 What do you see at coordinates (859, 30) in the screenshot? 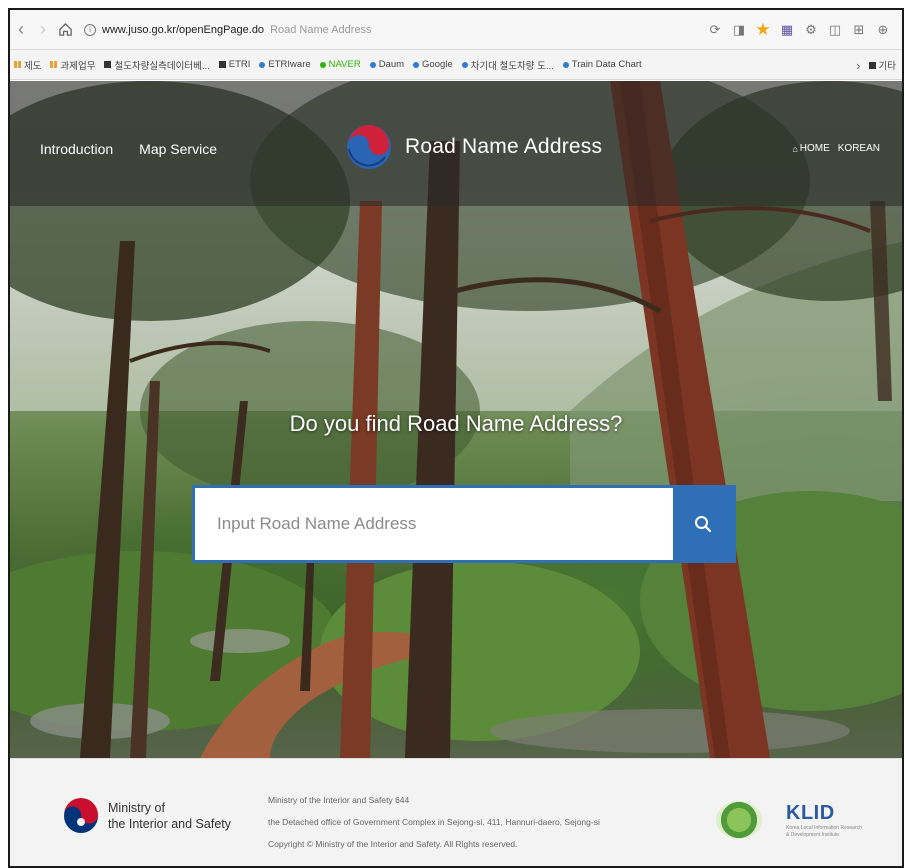
I see `add-tab-icon: ⊞` at bounding box center [859, 30].